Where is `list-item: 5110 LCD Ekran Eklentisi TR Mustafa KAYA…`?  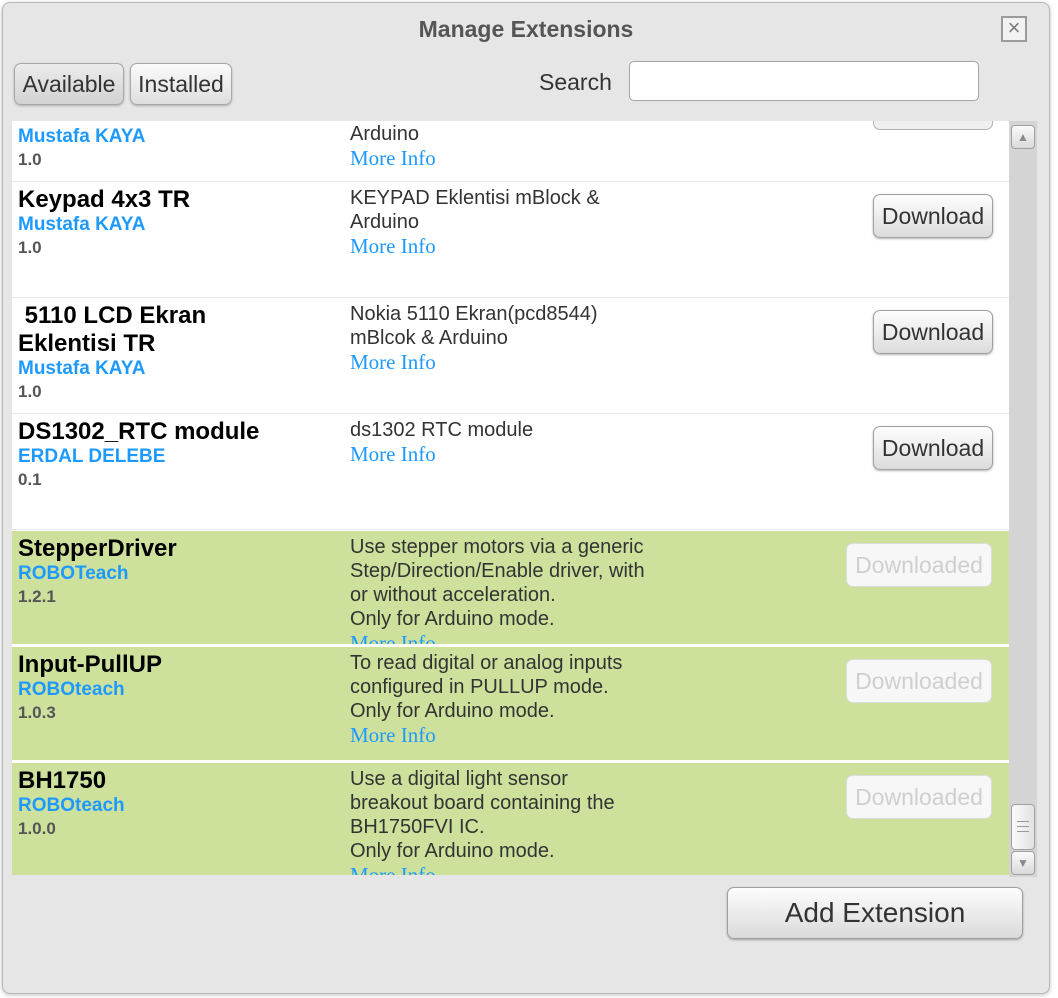 list-item: 5110 LCD Ekran Eklentisi TR Mustafa KAYA… is located at coordinates (510, 356).